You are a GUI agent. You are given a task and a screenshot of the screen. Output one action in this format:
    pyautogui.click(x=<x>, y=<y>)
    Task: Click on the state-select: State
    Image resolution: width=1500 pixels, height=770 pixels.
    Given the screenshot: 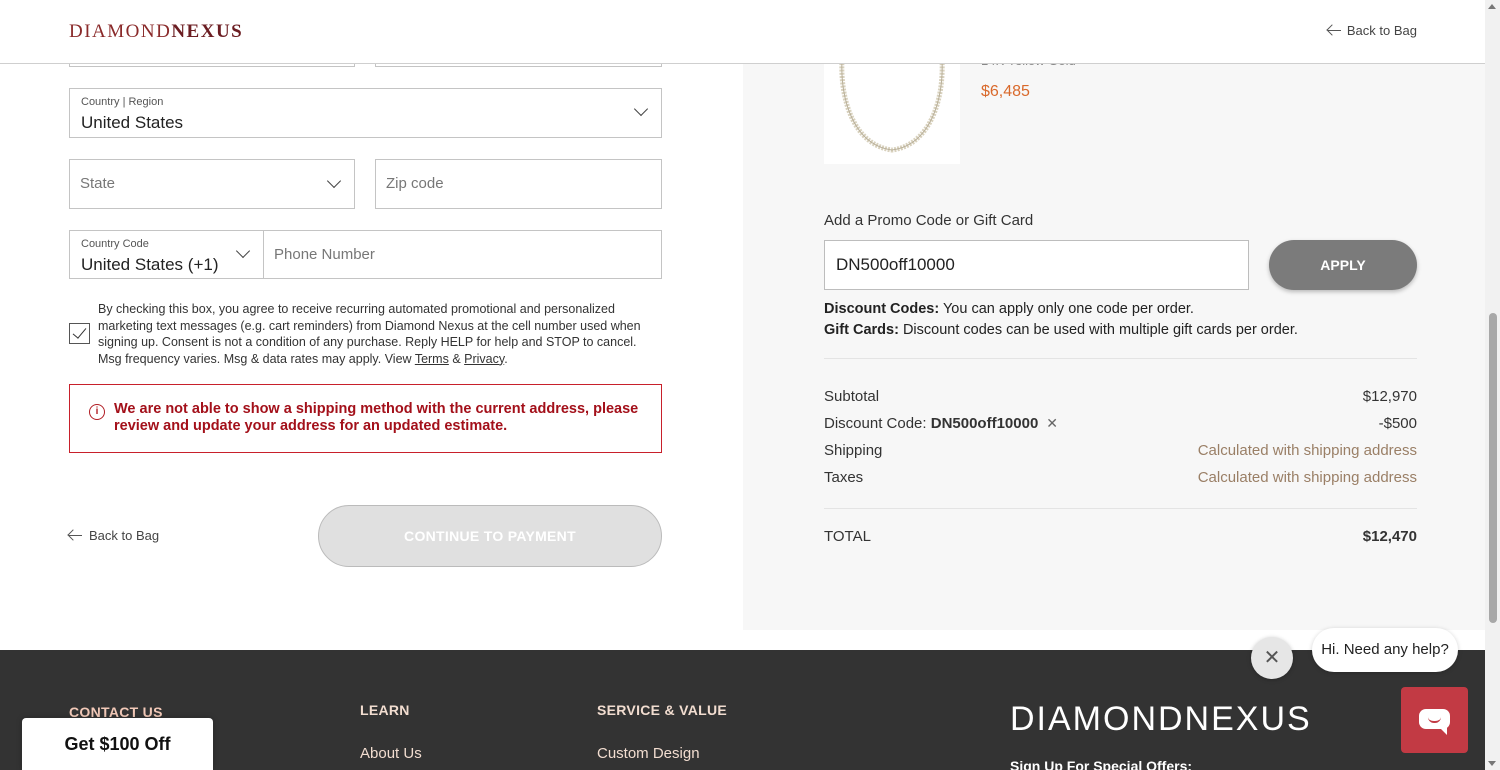 What is the action you would take?
    pyautogui.click(x=212, y=184)
    